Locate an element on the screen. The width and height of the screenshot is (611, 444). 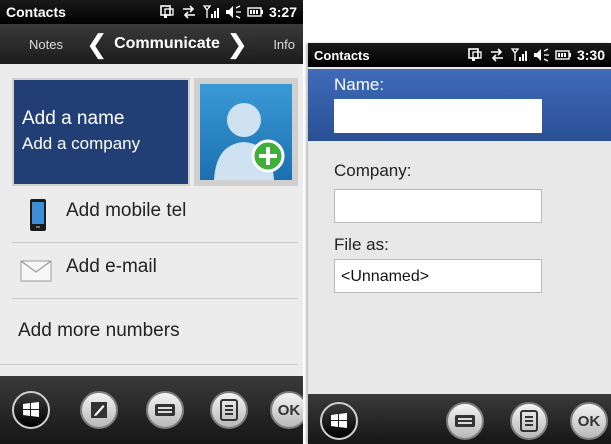
company-field-group: Company: is located at coordinates (459, 191).